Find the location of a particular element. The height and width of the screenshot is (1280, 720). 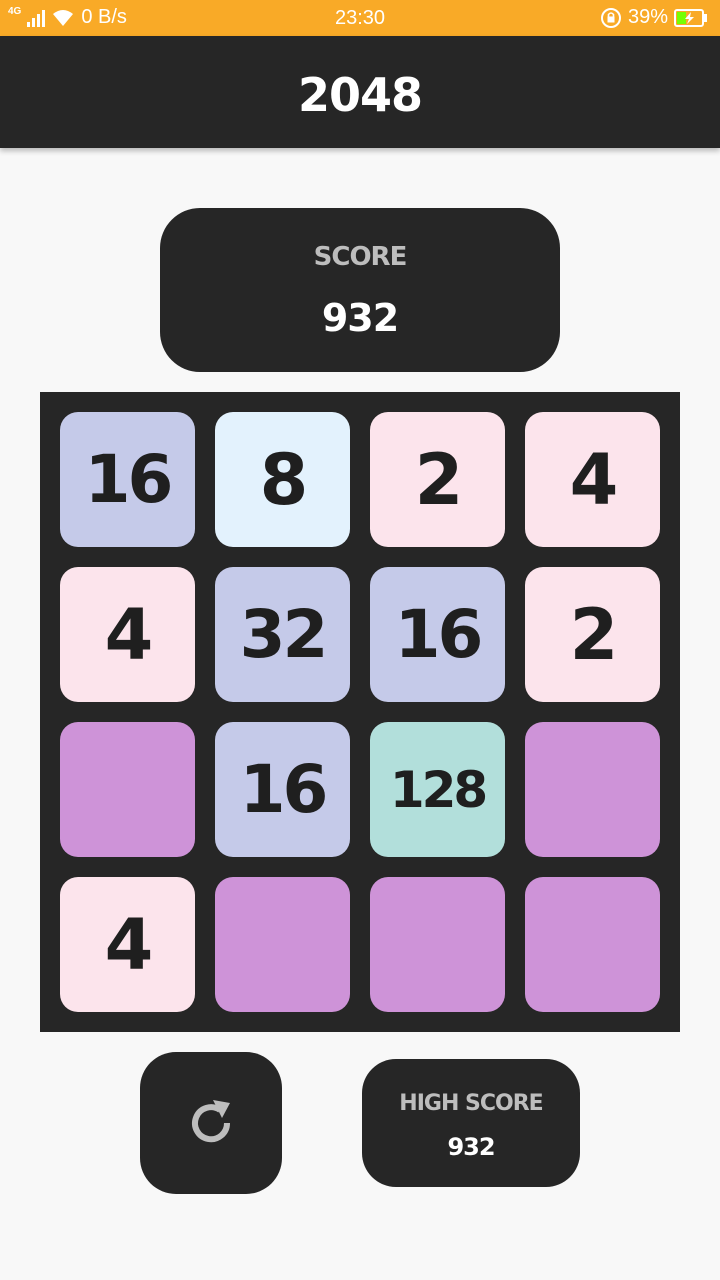

battery-charging-icon is located at coordinates (690, 17).